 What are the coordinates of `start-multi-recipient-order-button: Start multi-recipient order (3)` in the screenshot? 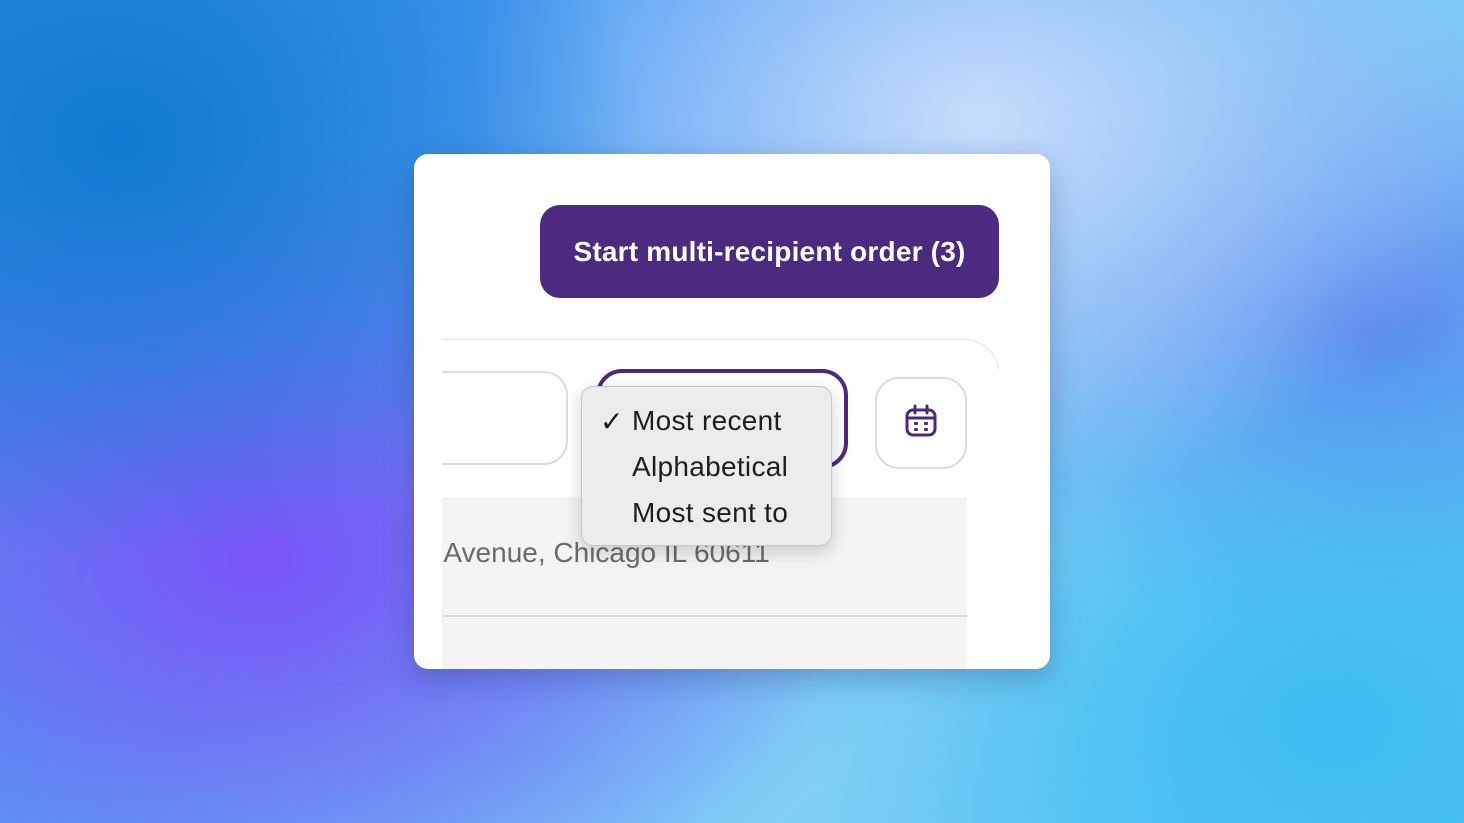 It's located at (769, 251).